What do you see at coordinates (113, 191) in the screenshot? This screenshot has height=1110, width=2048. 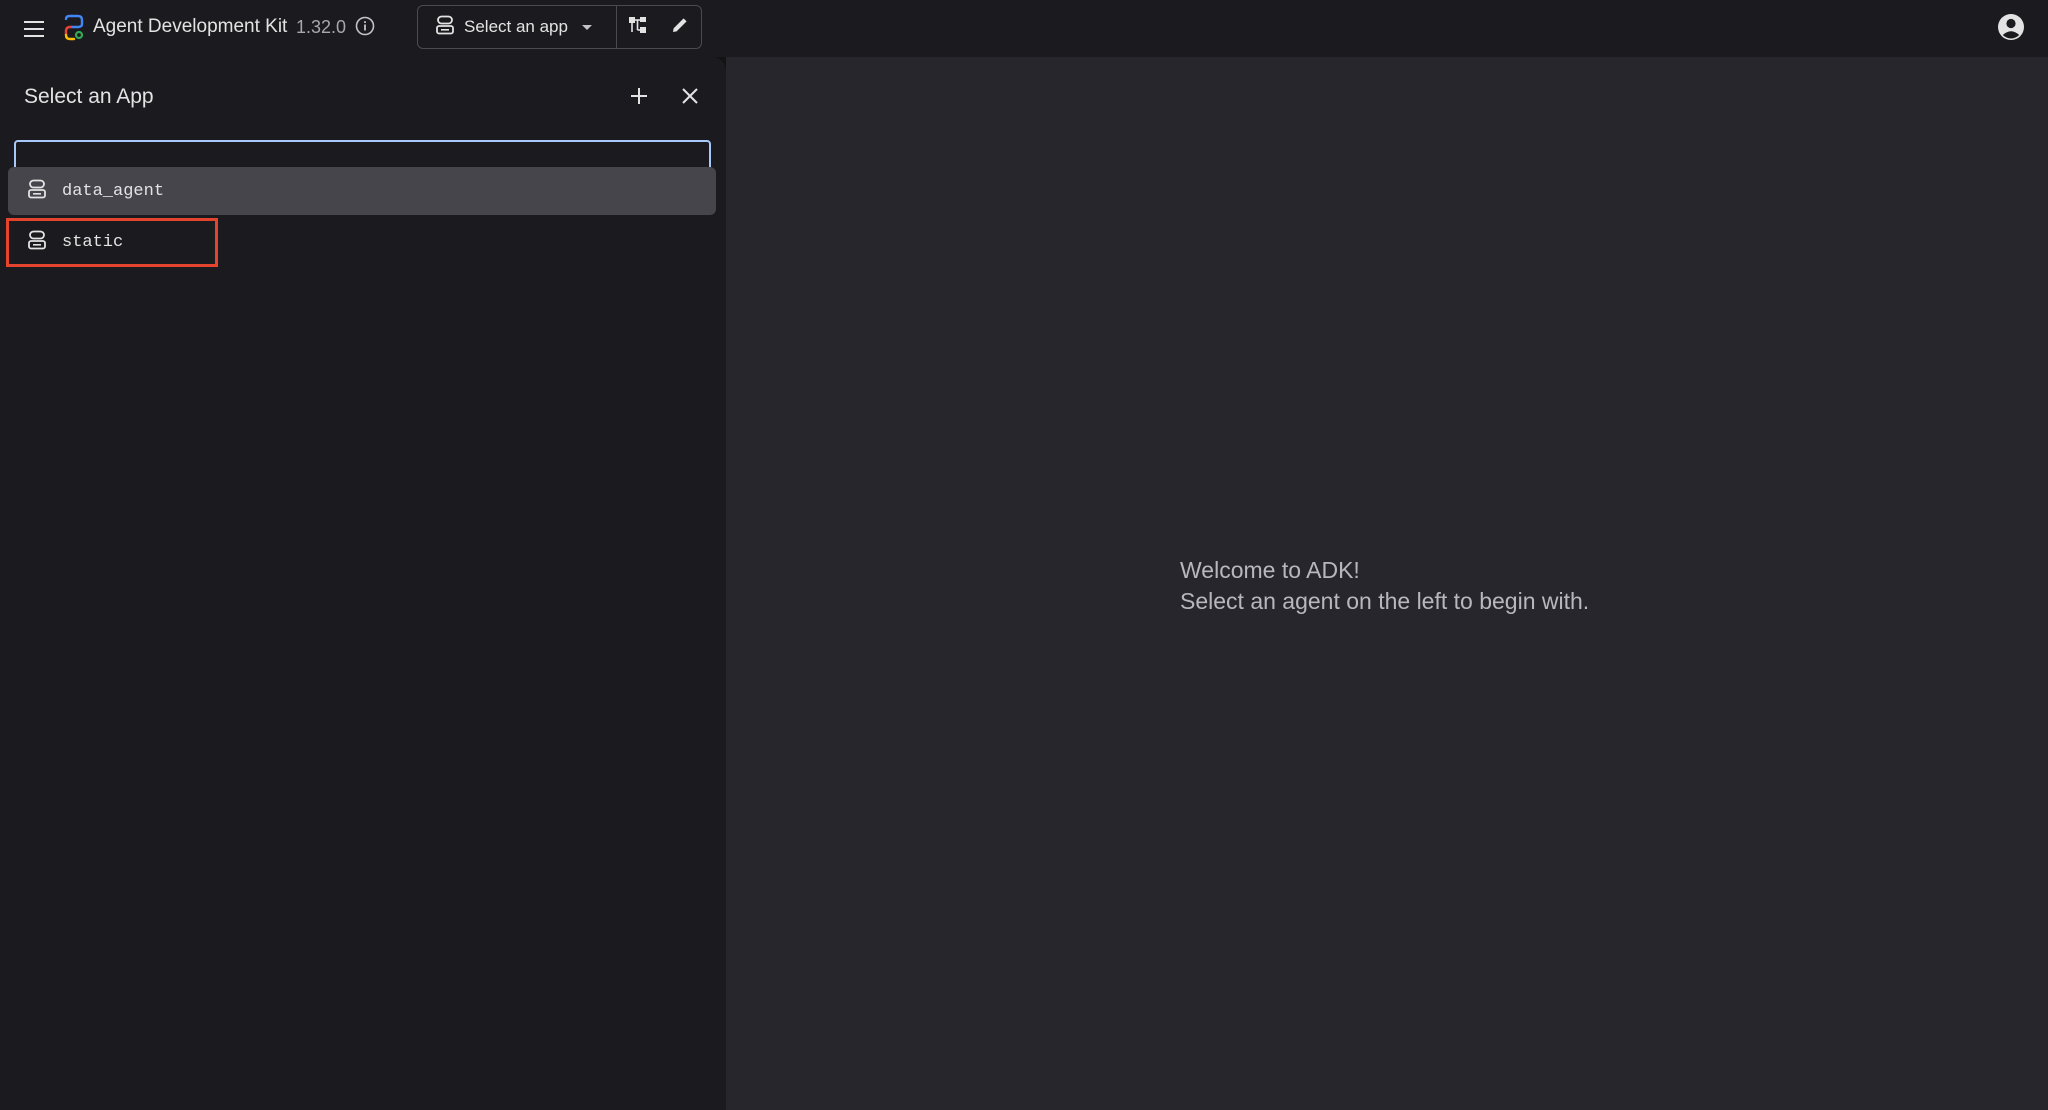 I see `app-list-item-label: data_agent` at bounding box center [113, 191].